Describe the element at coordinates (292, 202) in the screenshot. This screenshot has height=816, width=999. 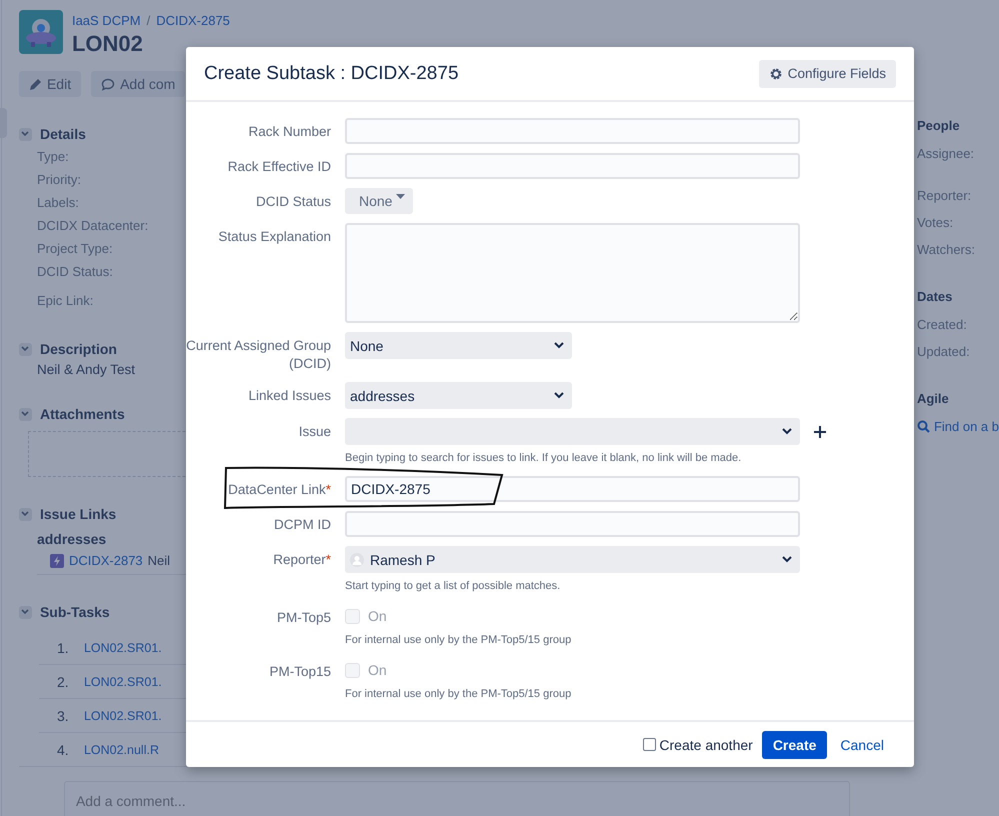
I see `field-label: DCID Status` at that location.